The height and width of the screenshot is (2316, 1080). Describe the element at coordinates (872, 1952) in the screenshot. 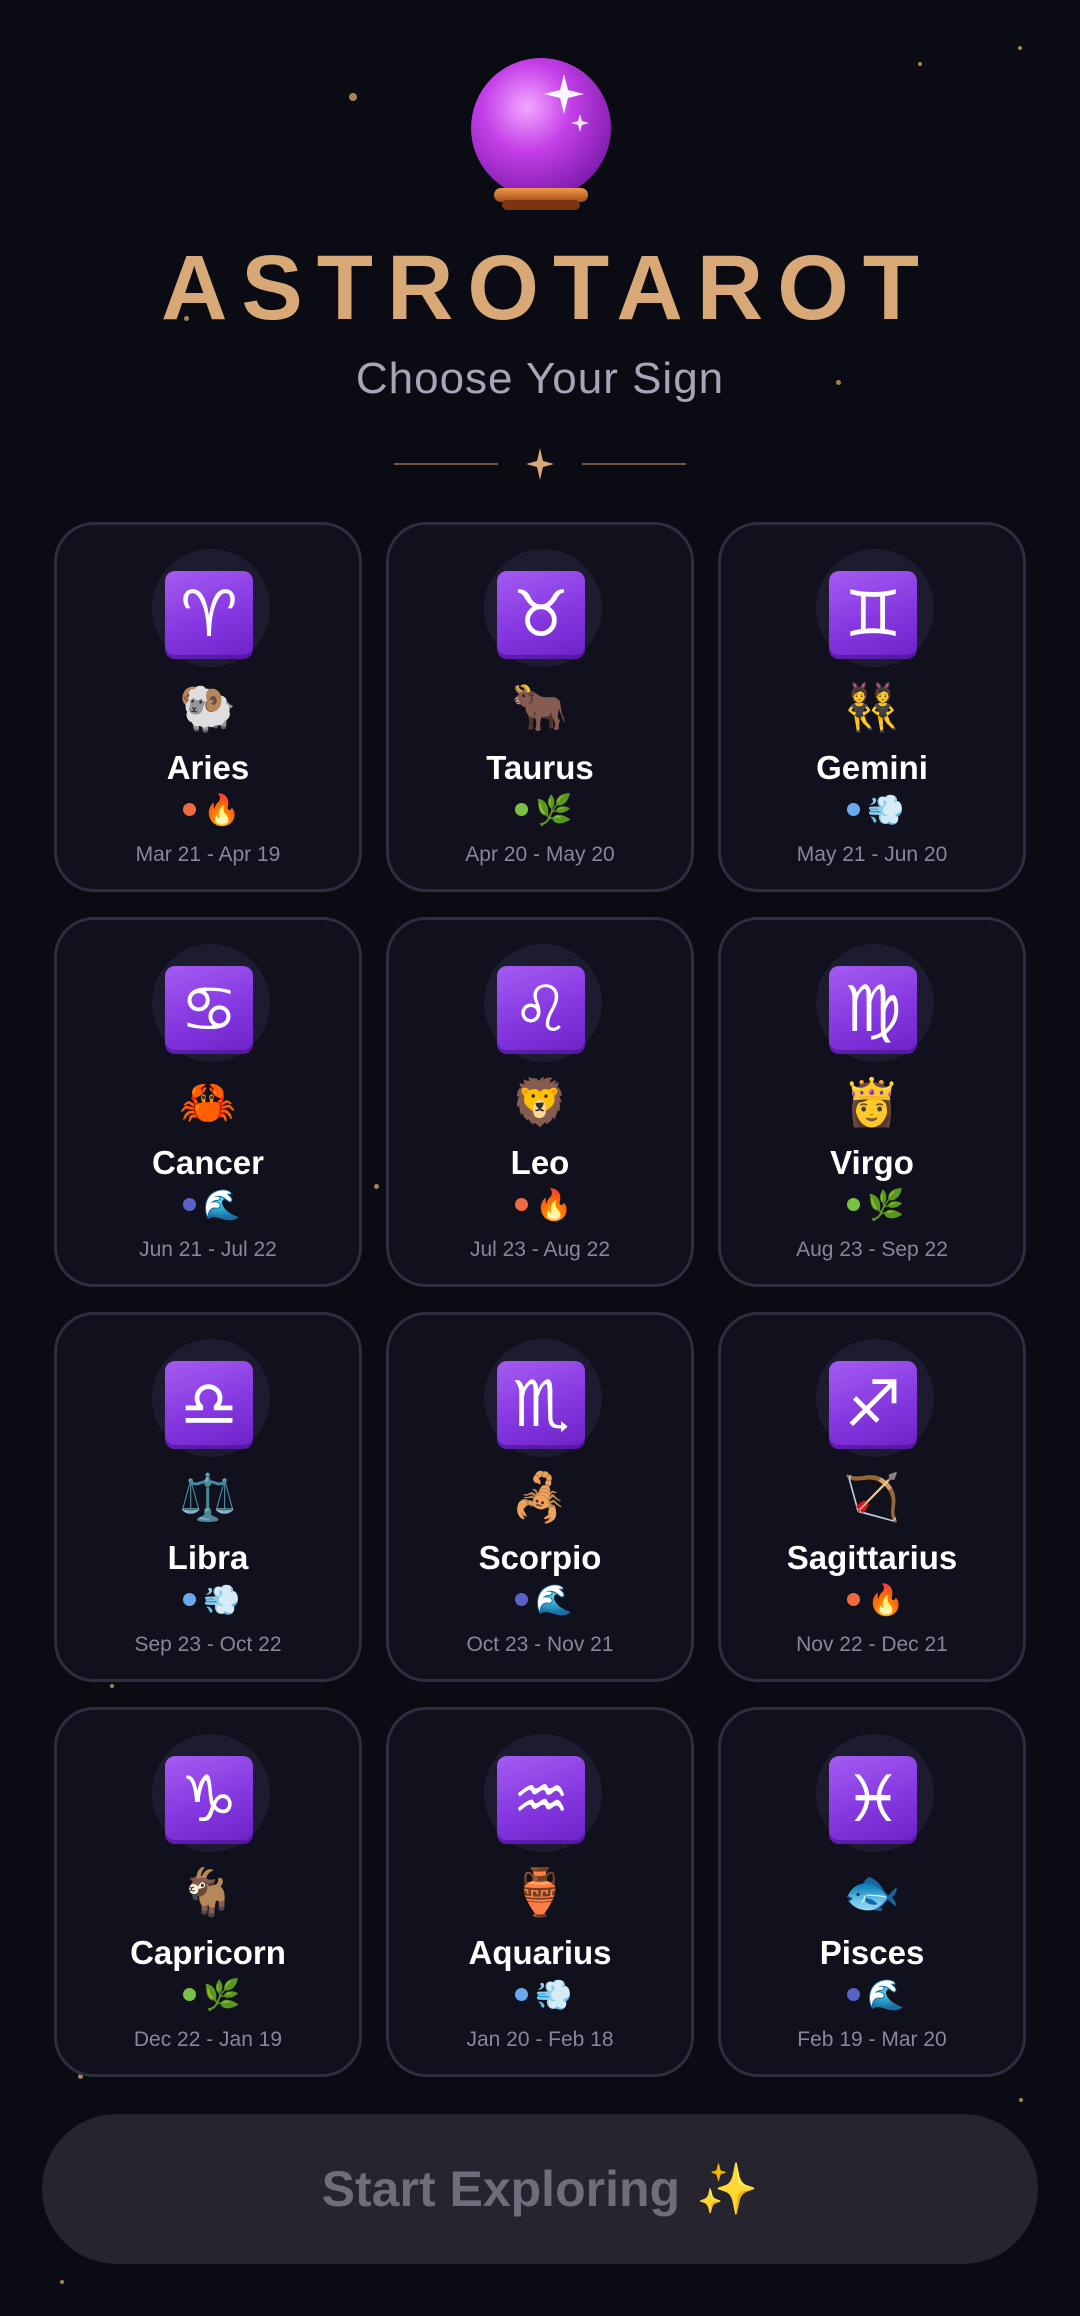

I see `sign-name: Pisces` at that location.